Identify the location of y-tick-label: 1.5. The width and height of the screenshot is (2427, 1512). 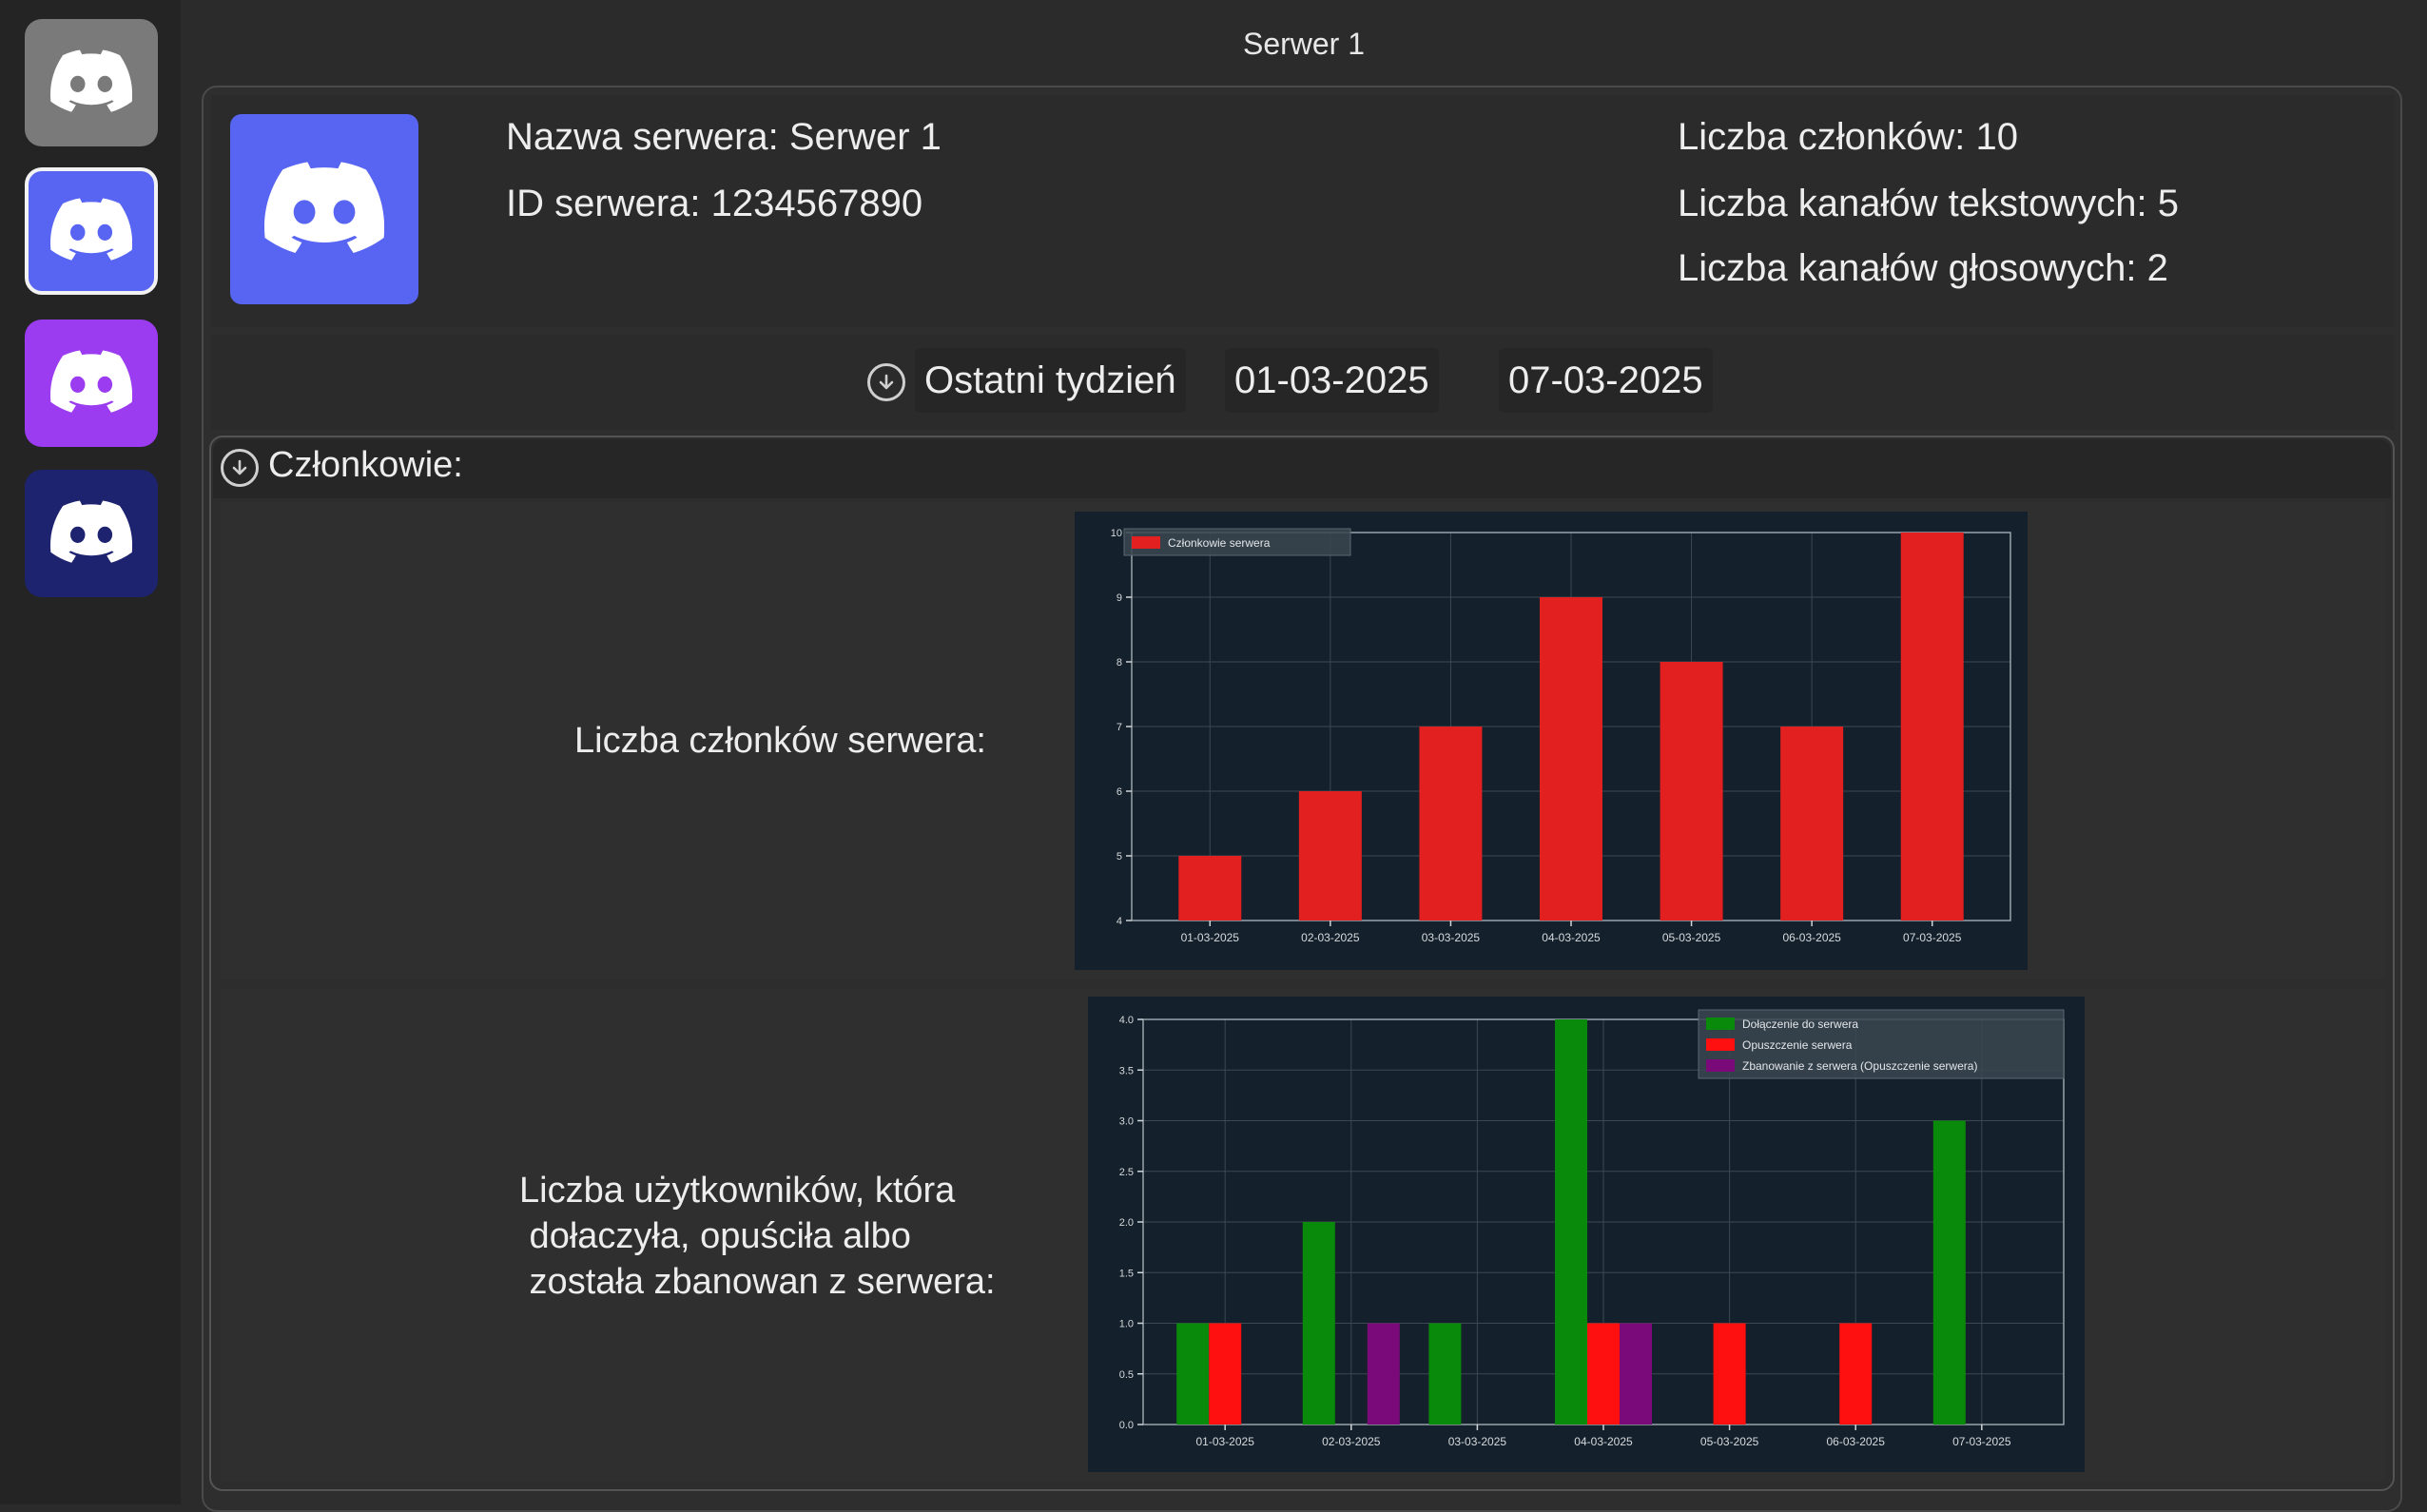
(1127, 1273).